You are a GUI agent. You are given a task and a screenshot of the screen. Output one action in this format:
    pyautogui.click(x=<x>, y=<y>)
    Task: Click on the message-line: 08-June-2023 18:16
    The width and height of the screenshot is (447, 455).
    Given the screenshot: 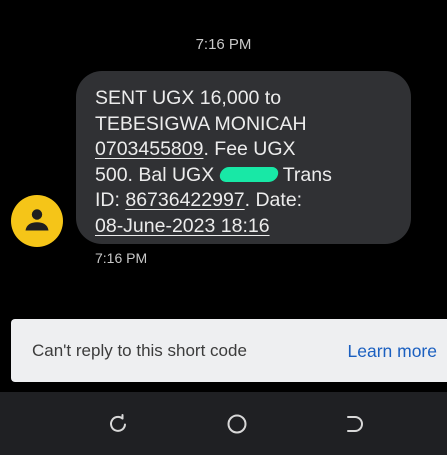 What is the action you would take?
    pyautogui.click(x=245, y=227)
    